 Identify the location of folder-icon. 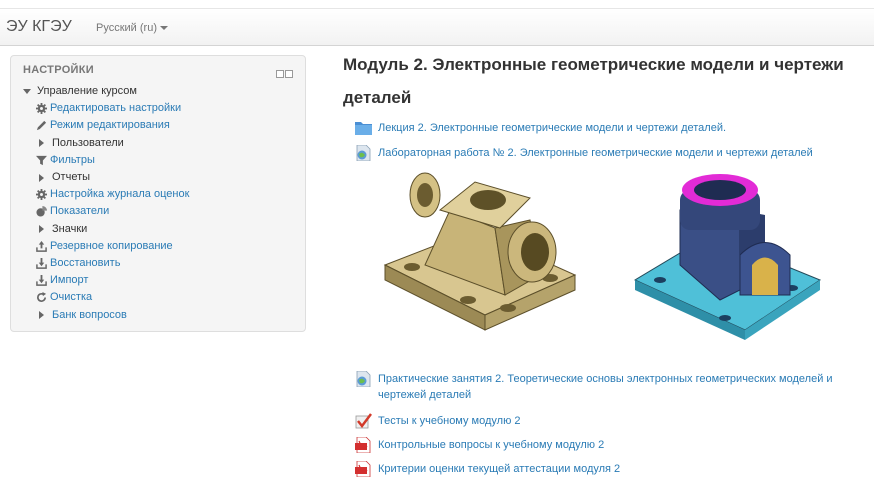
(363, 128).